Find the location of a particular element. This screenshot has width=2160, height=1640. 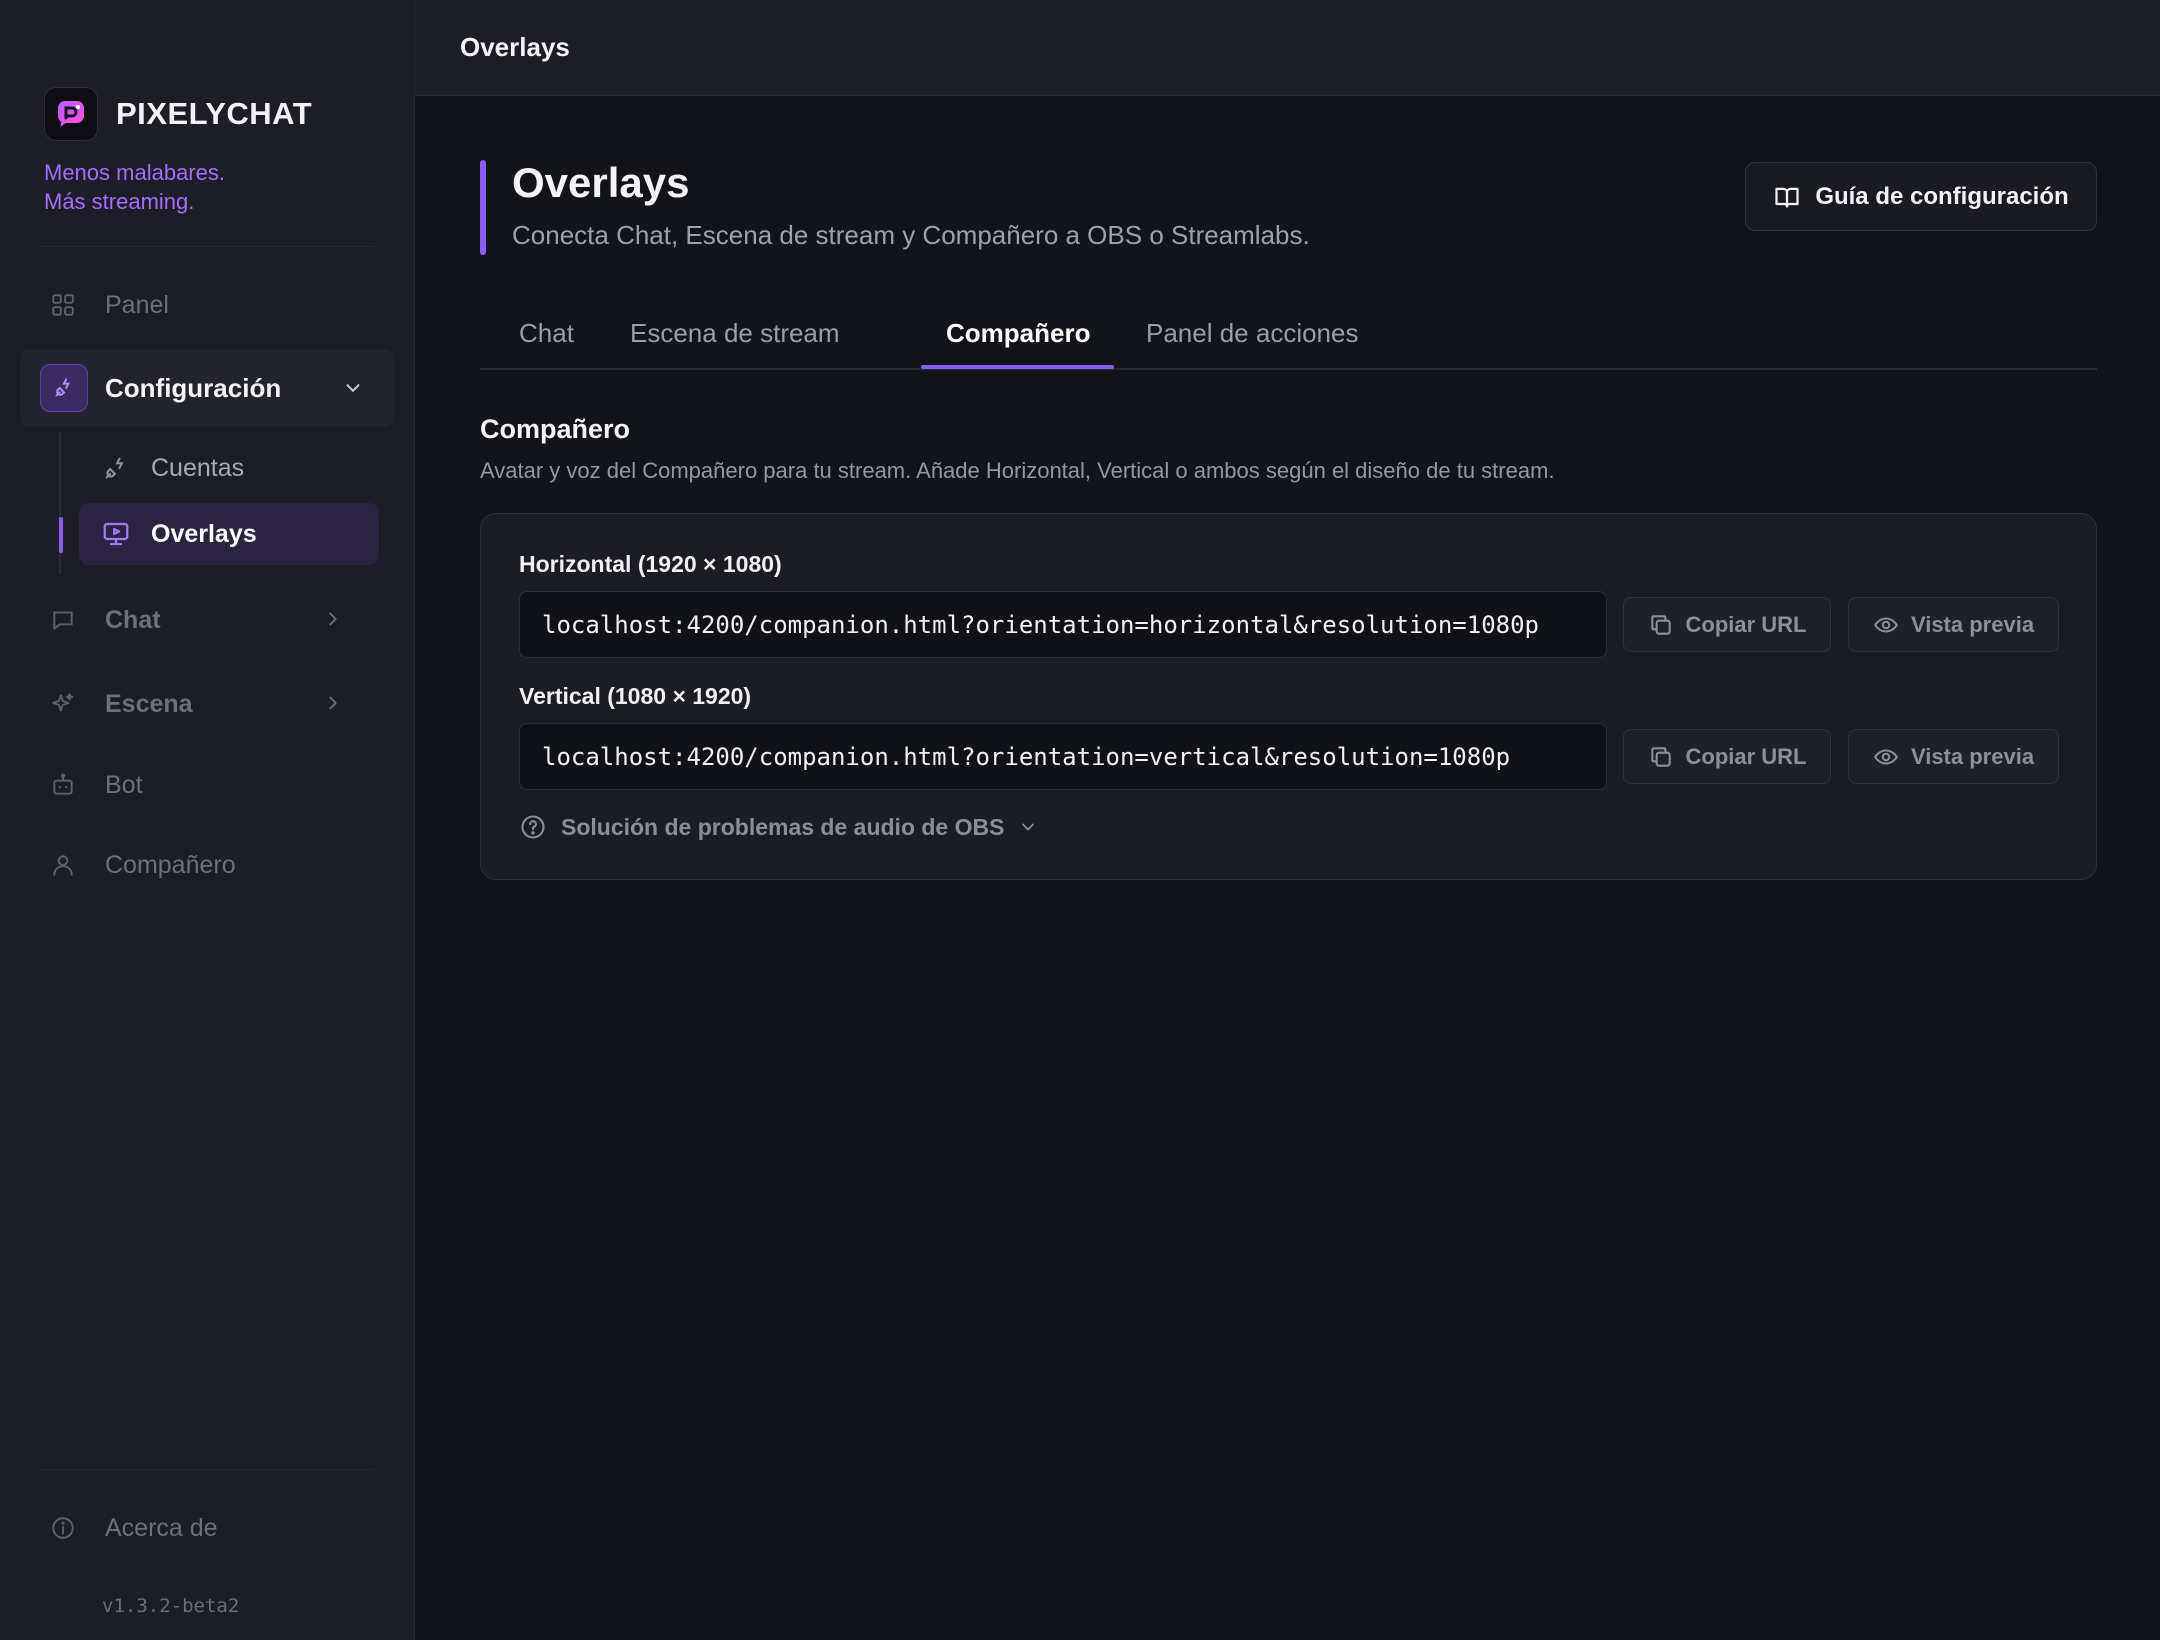

topbar-title: Overlays is located at coordinates (515, 47).